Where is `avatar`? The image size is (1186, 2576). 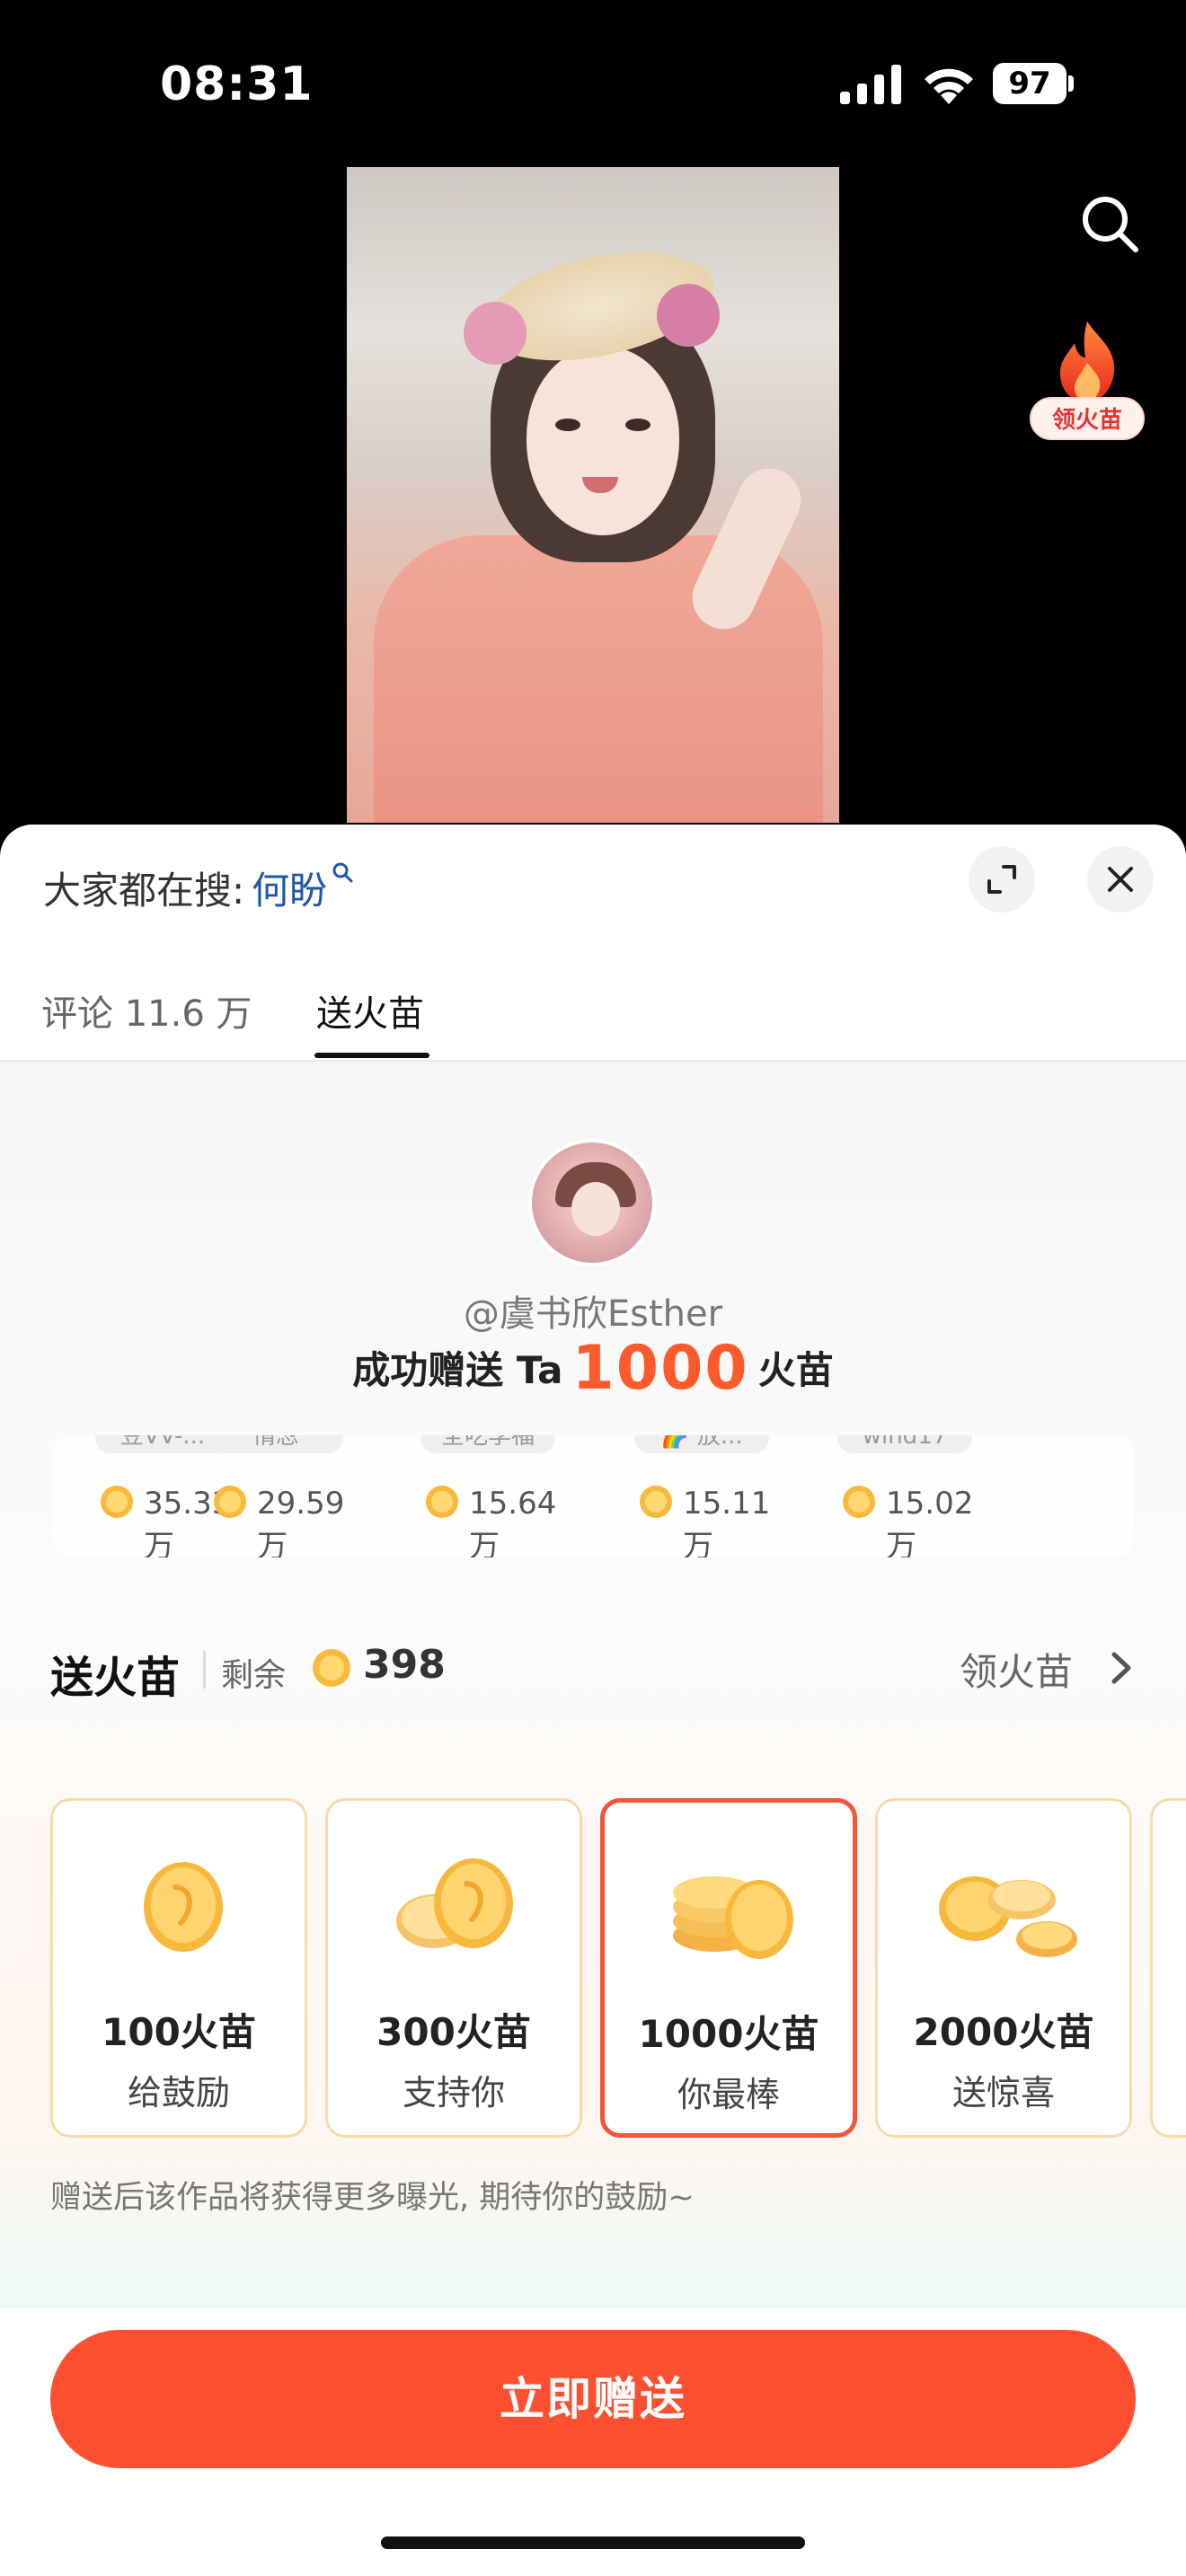
avatar is located at coordinates (592, 1202).